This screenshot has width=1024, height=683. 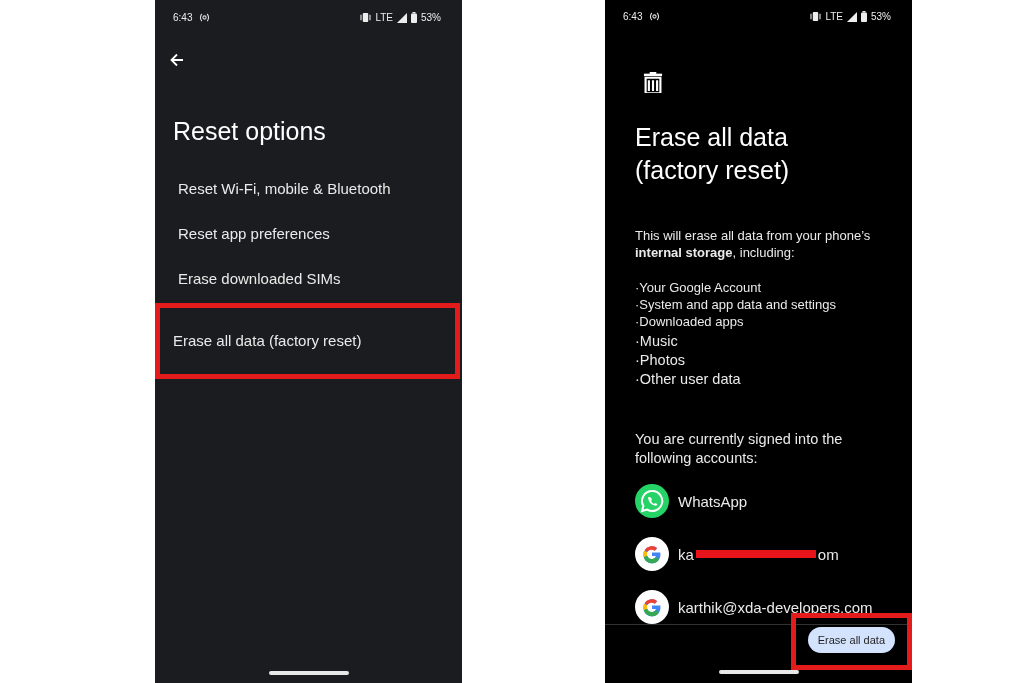 I want to click on list-item: ·Other user data, so click(x=688, y=380).